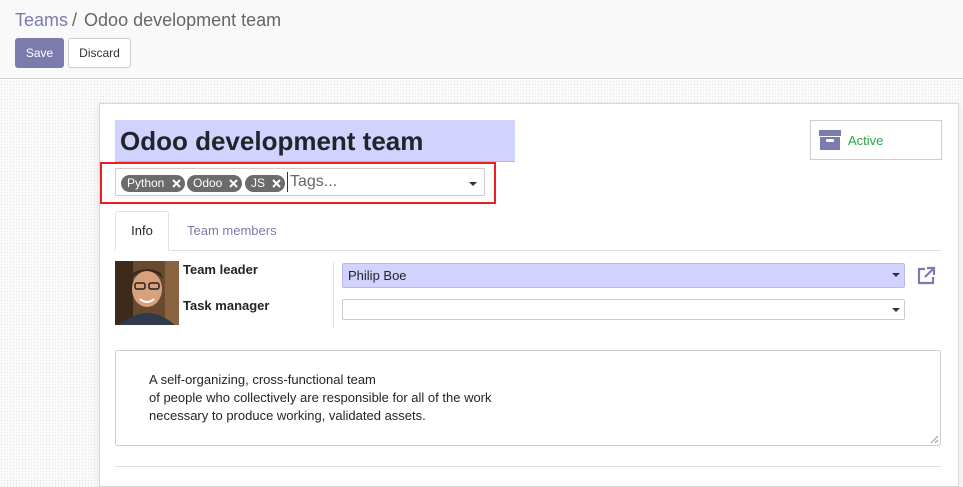 This screenshot has width=963, height=487. Describe the element at coordinates (183, 20) in the screenshot. I see `breadcrumb-current: Odoo development team` at that location.